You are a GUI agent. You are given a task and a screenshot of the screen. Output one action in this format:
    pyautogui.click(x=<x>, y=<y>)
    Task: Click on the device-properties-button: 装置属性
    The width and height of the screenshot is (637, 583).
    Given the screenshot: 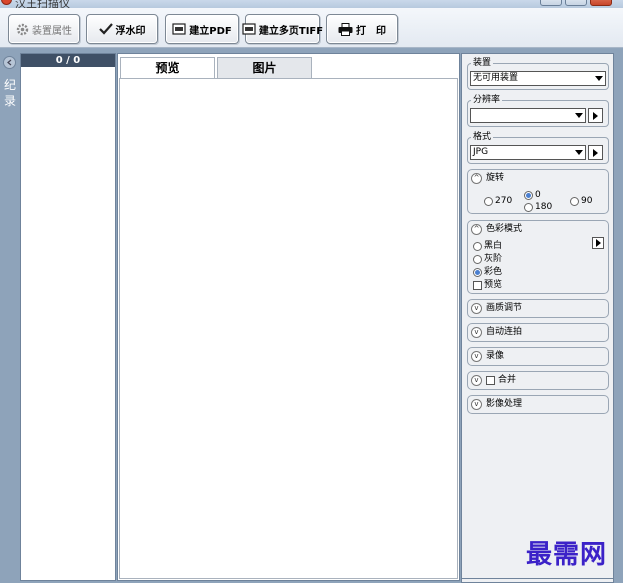 What is the action you would take?
    pyautogui.click(x=44, y=29)
    